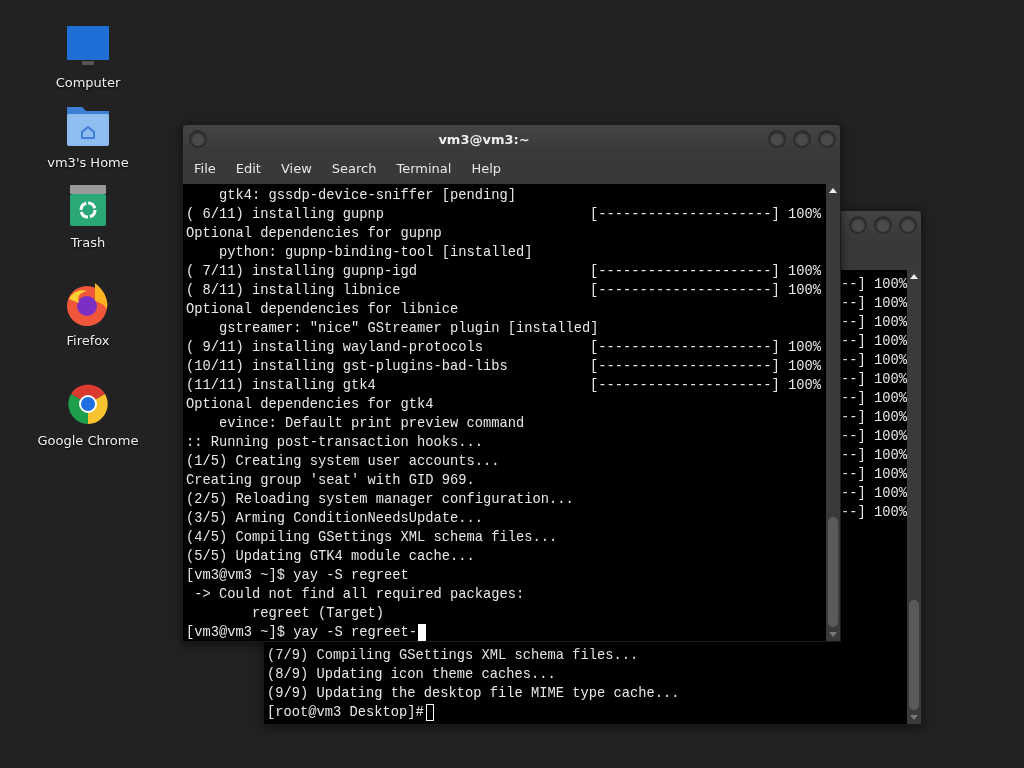 Image resolution: width=1024 pixels, height=768 pixels. I want to click on terminal-line: Creating group 'seat' with GID 969., so click(331, 481).